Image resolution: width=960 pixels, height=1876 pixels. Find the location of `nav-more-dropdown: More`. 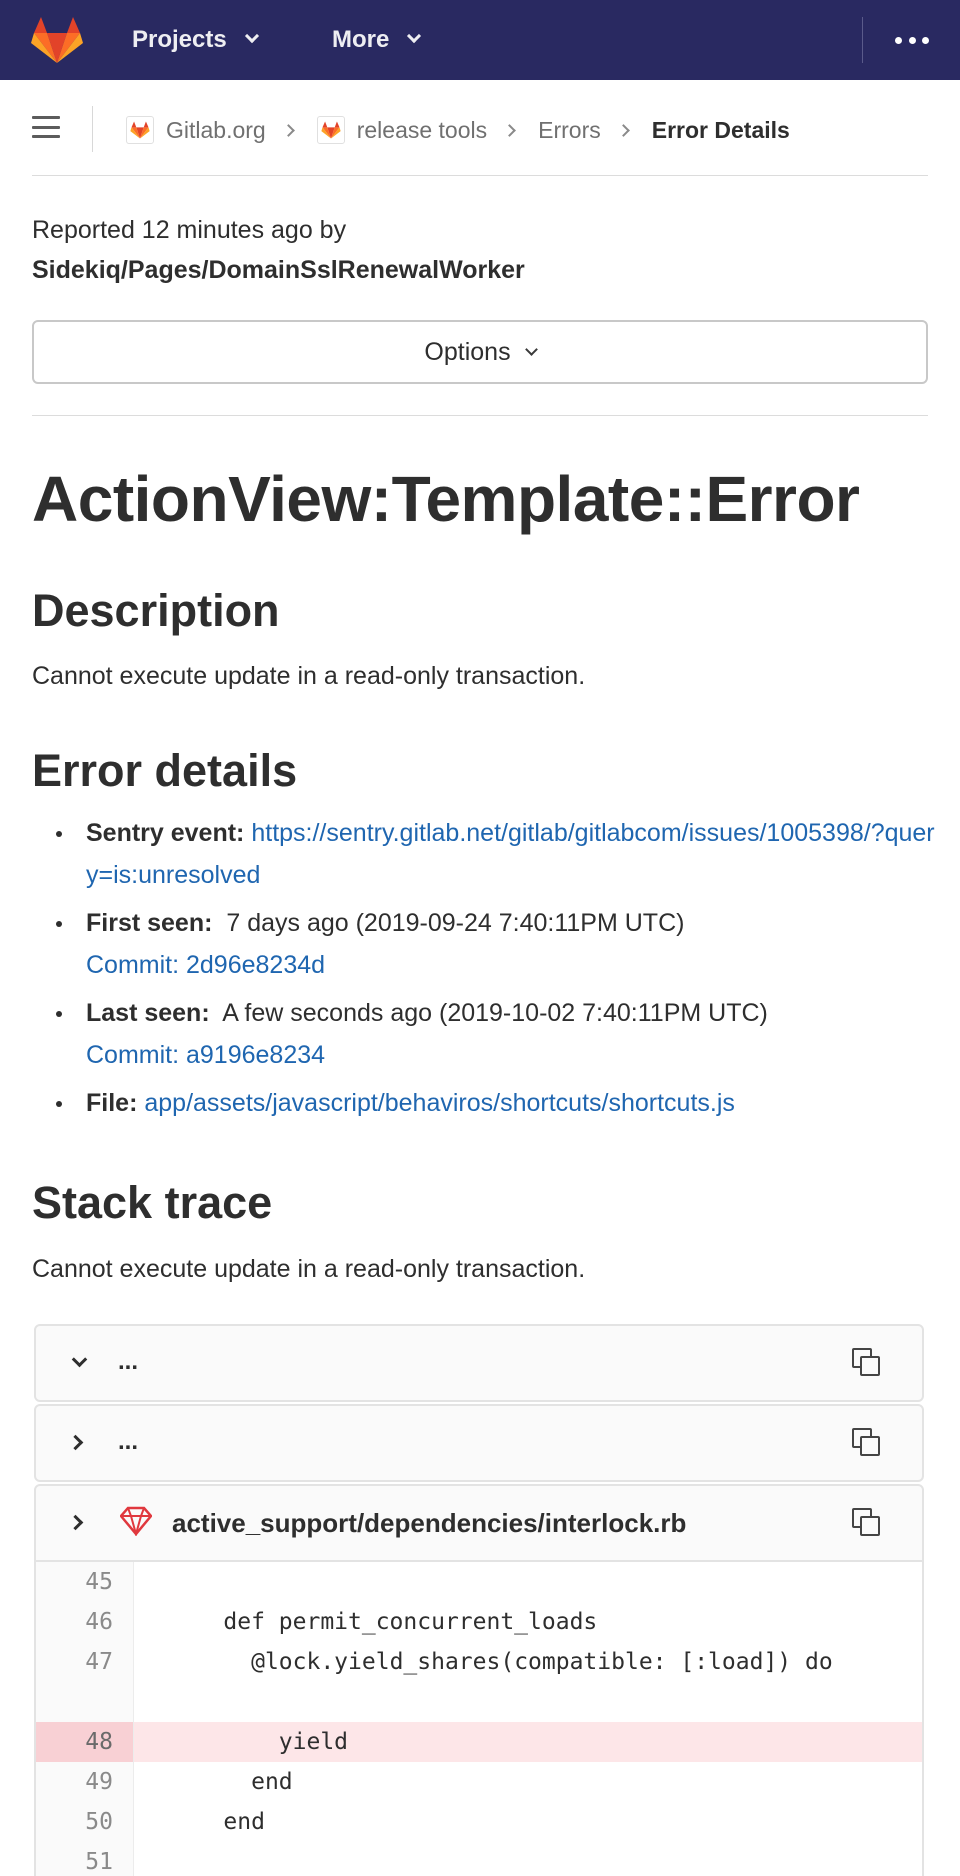

nav-more-dropdown: More is located at coordinates (377, 40).